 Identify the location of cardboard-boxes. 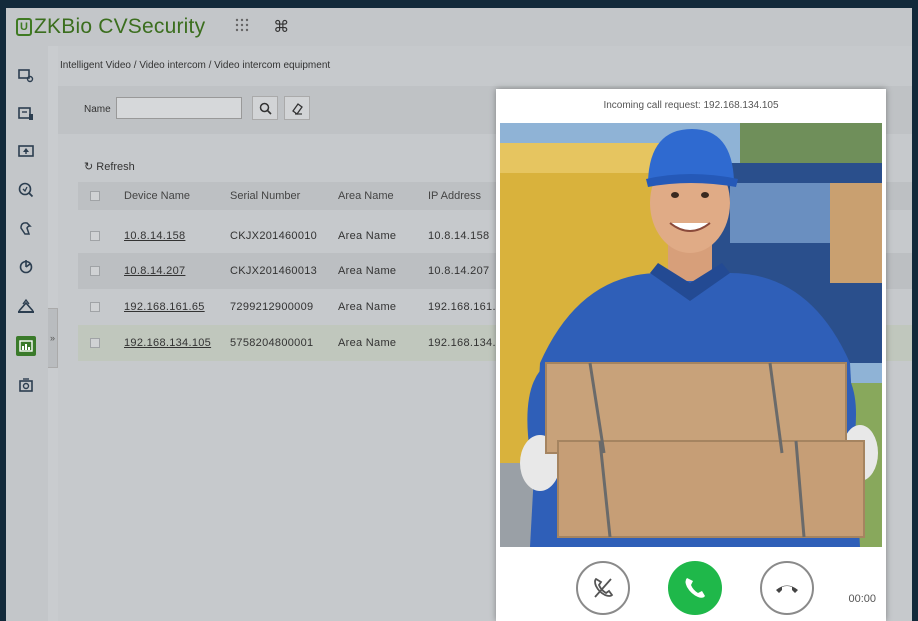
(705, 450).